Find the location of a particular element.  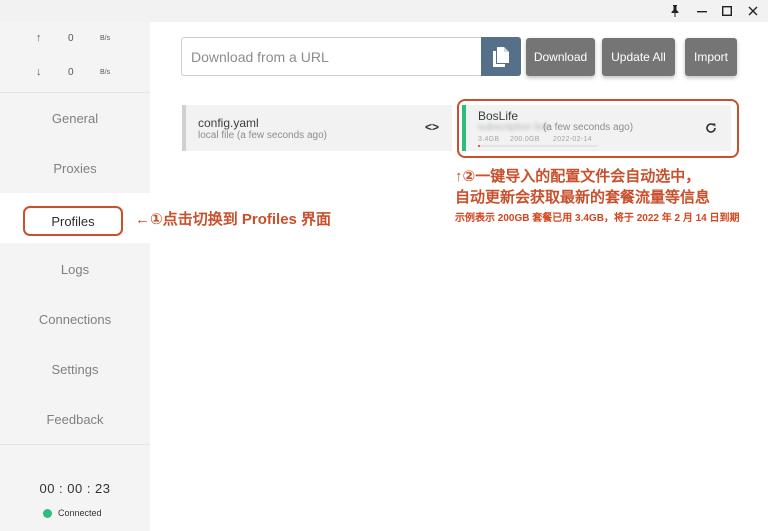

paste-icon is located at coordinates (501, 56).